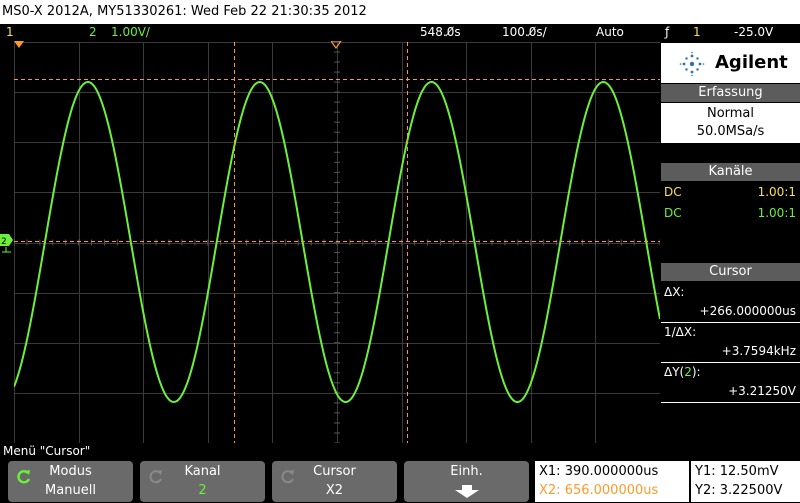  Describe the element at coordinates (599, 490) in the screenshot. I see `x2-readout: X2: 656.000000us` at that location.